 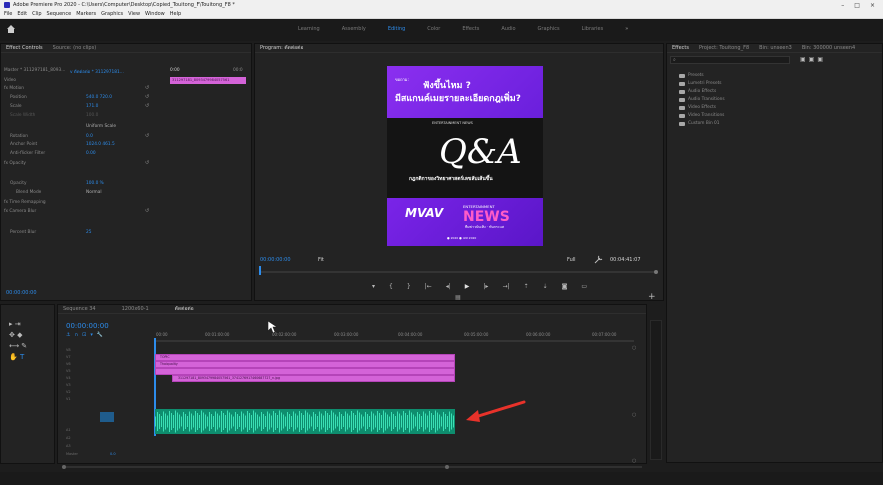 What do you see at coordinates (18, 335) in the screenshot?
I see `ripple-tool-icon: ✥ ◆` at bounding box center [18, 335].